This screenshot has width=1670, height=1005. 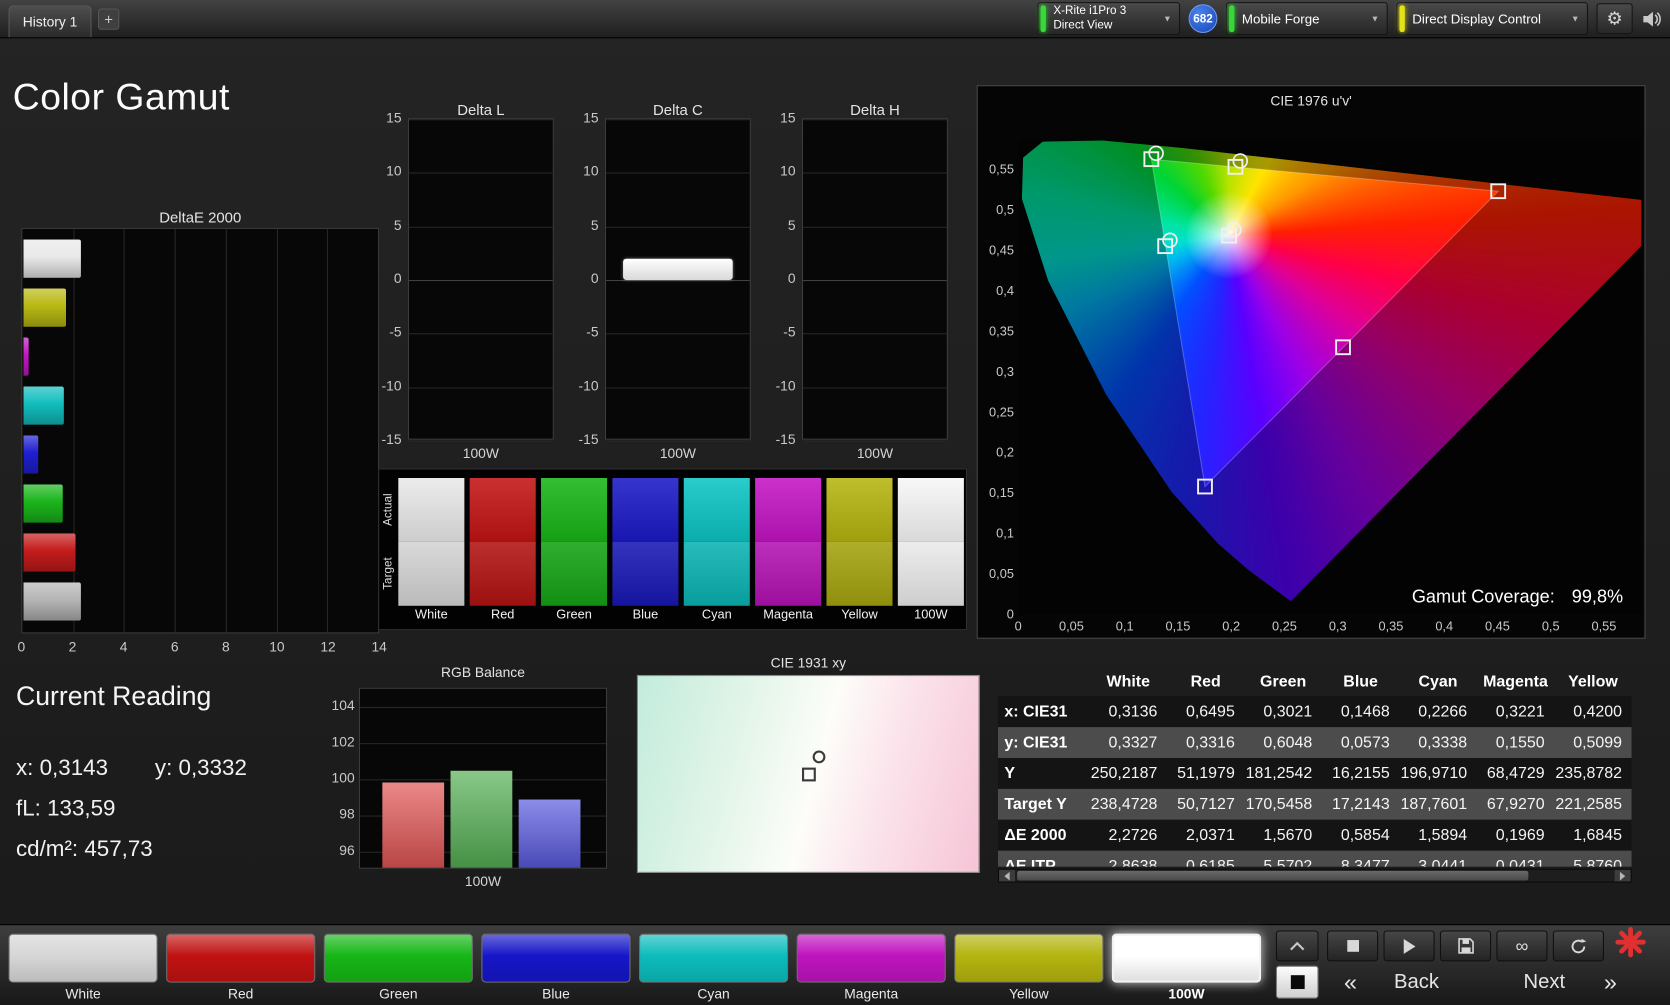 I want to click on y-tick-label: 0,3, so click(x=1005, y=372).